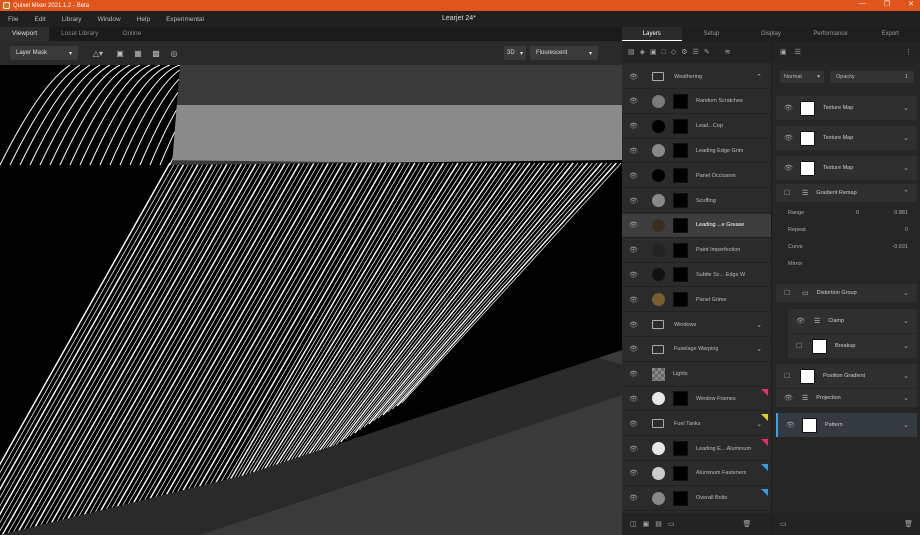  I want to click on tab-display: Display, so click(771, 34).